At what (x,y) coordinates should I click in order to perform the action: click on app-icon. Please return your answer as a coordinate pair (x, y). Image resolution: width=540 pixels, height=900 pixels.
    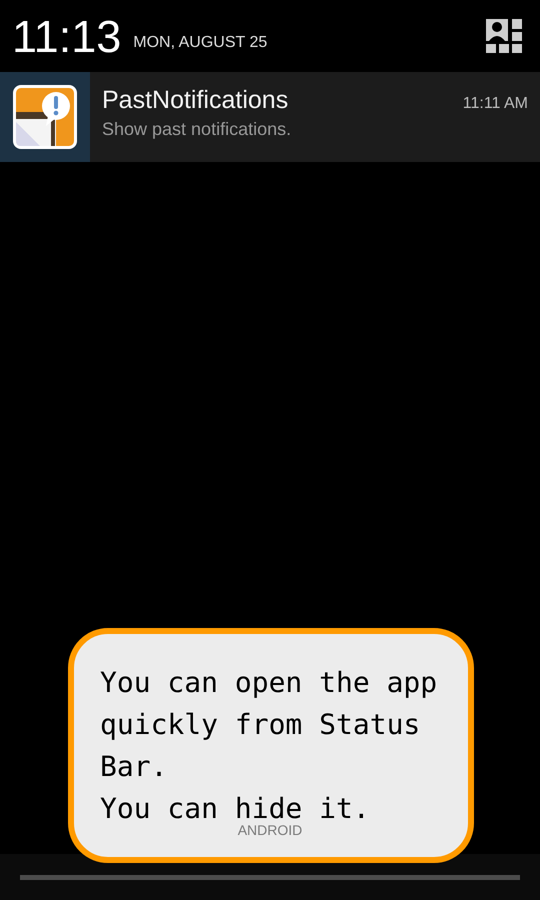
    Looking at the image, I should click on (45, 117).